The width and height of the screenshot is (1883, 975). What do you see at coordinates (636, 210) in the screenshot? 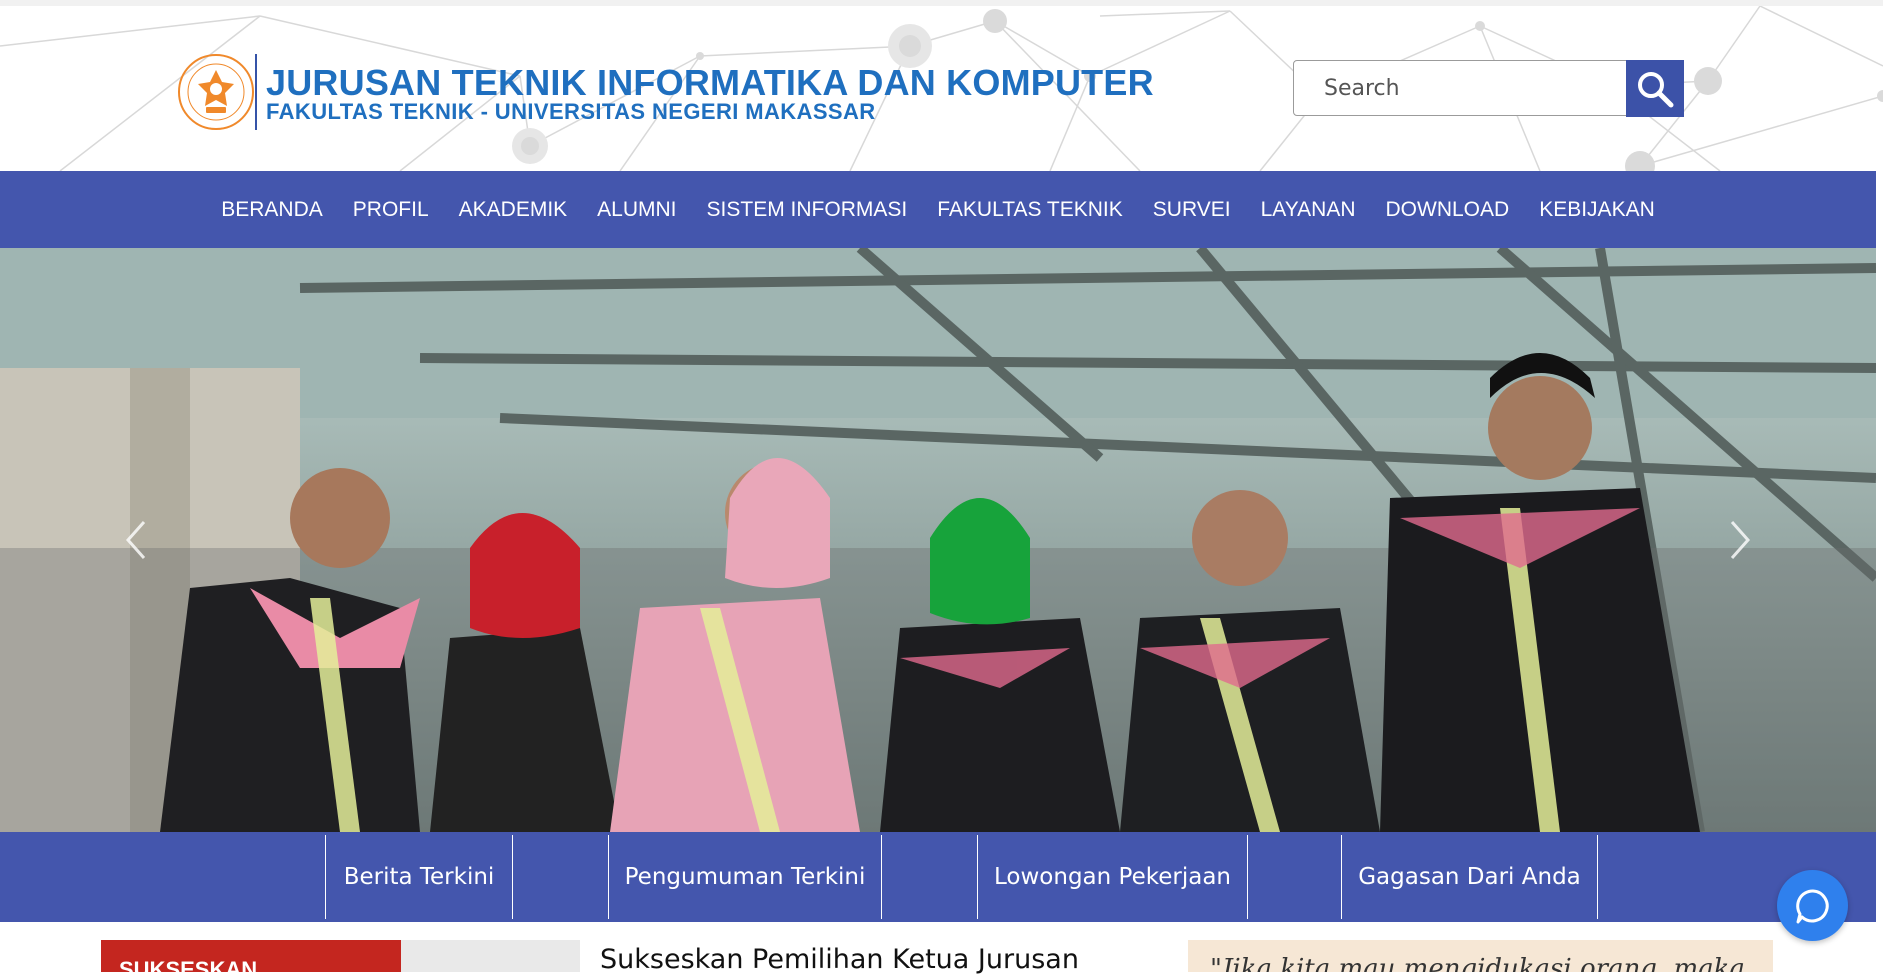
I see `nav-item-alumni: ALUMNI` at bounding box center [636, 210].